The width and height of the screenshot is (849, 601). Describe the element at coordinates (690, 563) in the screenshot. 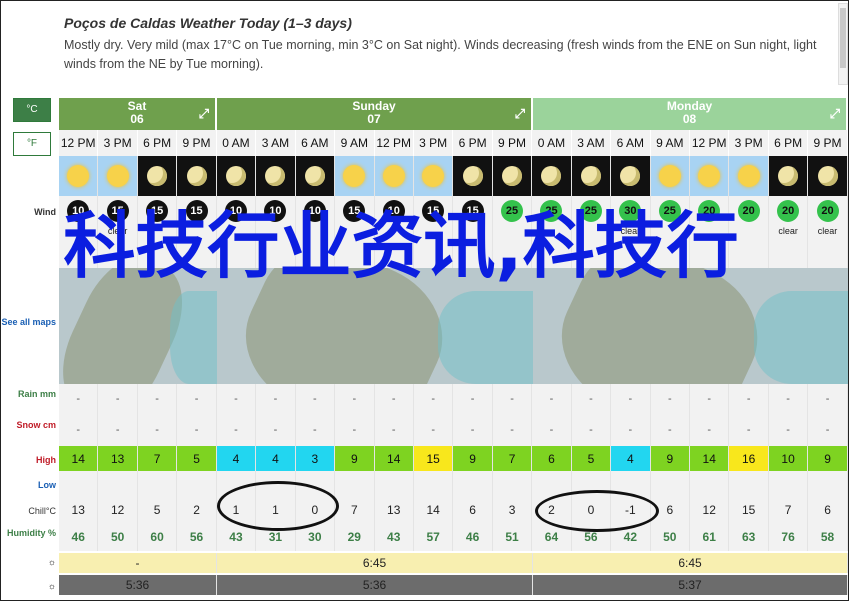

I see `sunrise-time: 6:45` at that location.